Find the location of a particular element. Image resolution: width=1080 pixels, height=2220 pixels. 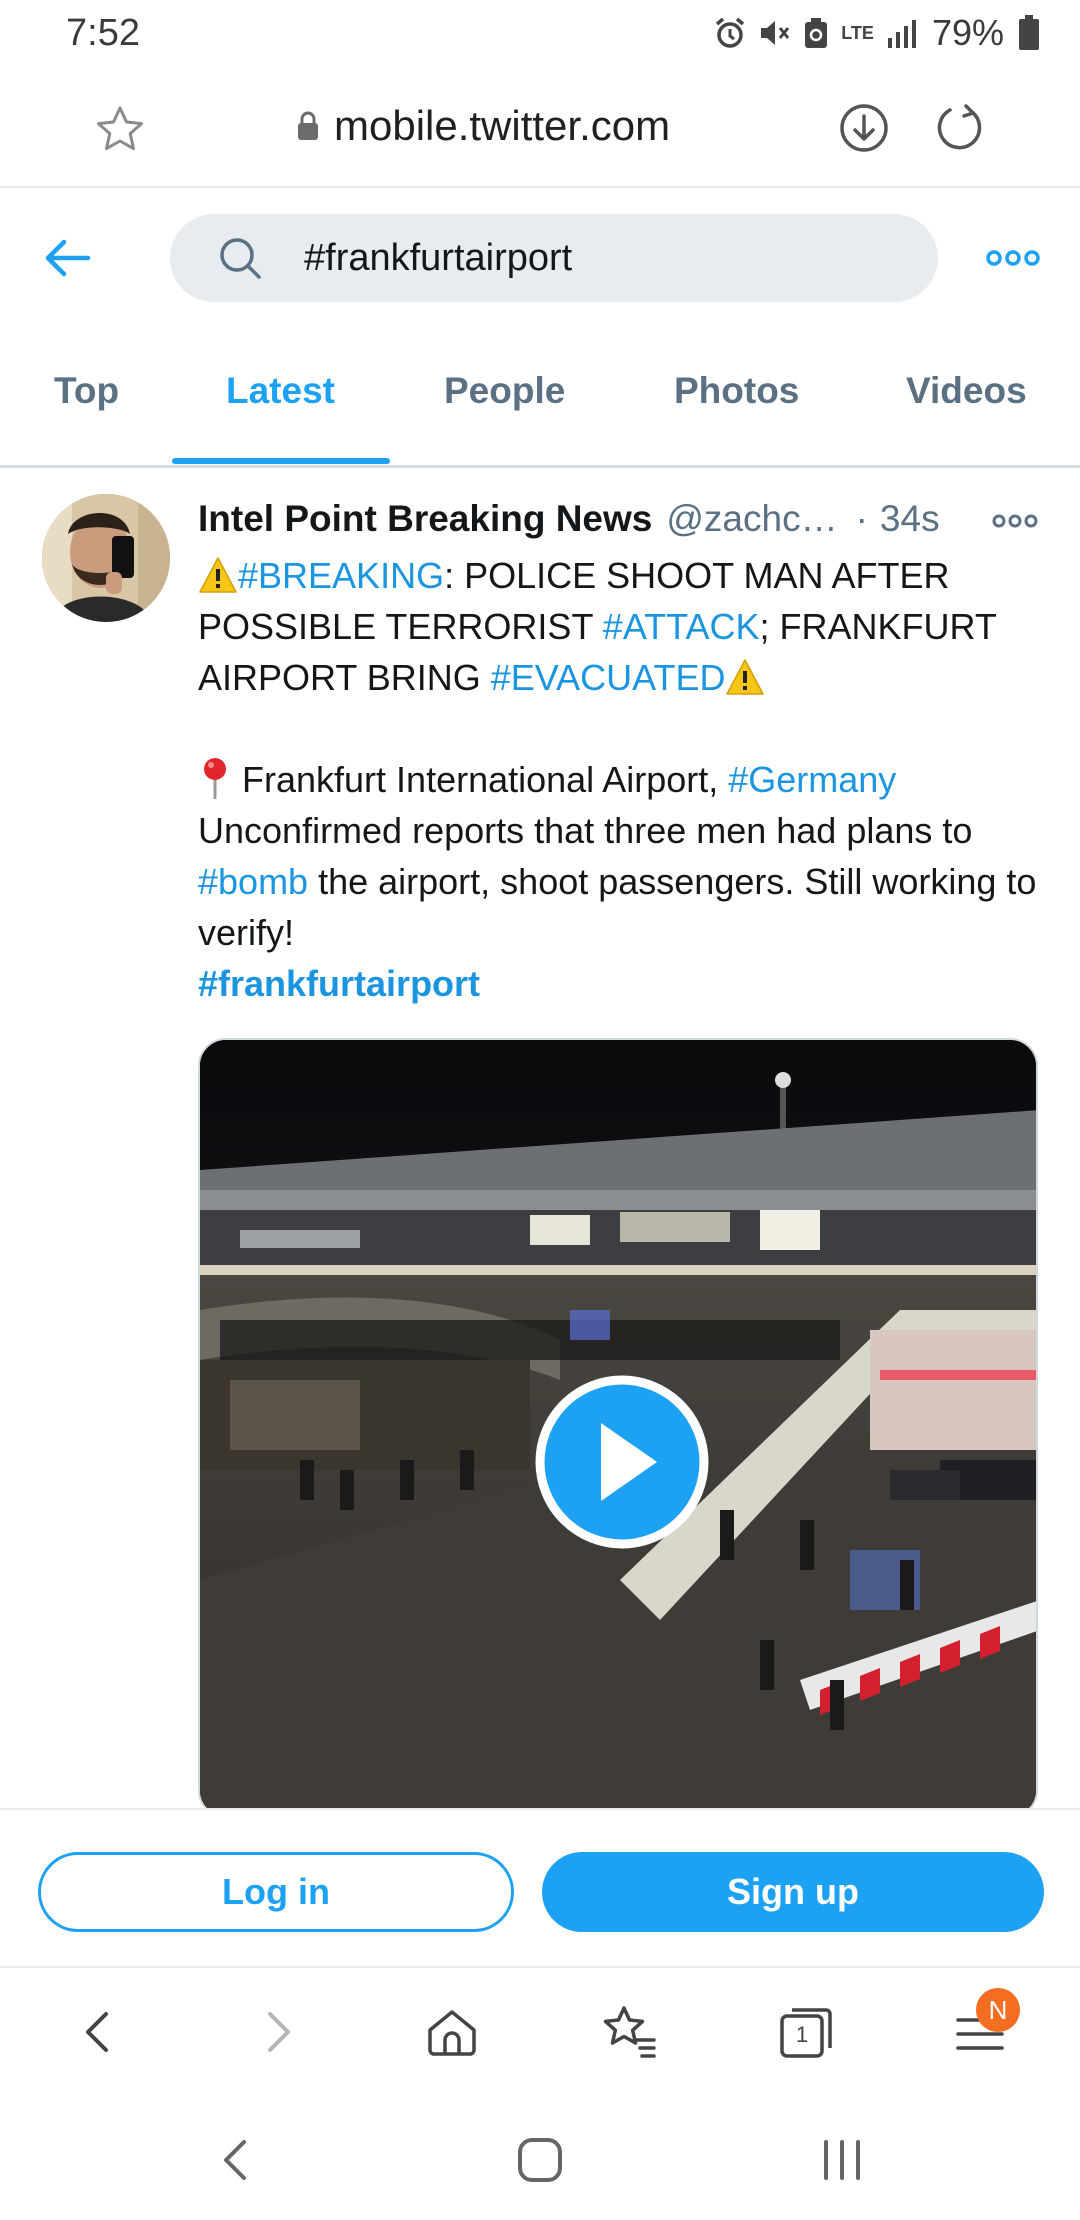

more-options-icon is located at coordinates (1013, 258).